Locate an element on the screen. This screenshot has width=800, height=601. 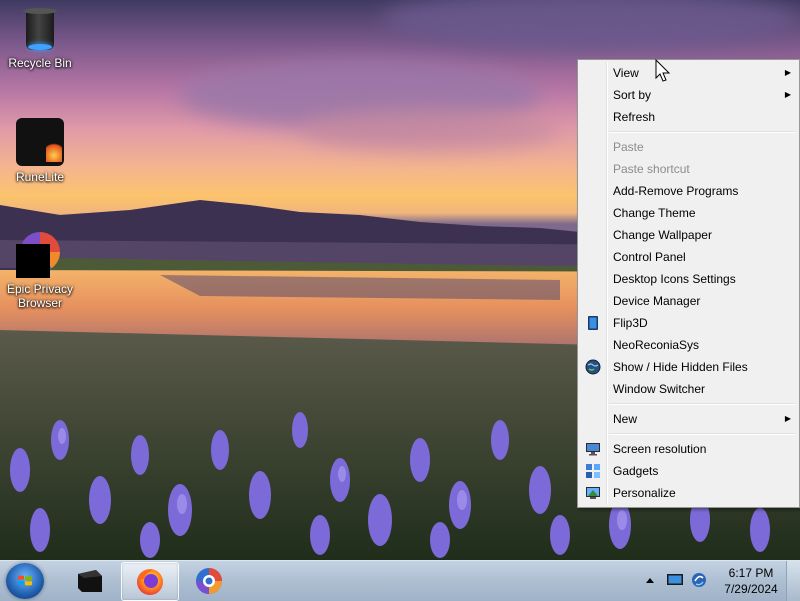
menu-item-device-manager: Device Manager is located at coordinates (688, 301).